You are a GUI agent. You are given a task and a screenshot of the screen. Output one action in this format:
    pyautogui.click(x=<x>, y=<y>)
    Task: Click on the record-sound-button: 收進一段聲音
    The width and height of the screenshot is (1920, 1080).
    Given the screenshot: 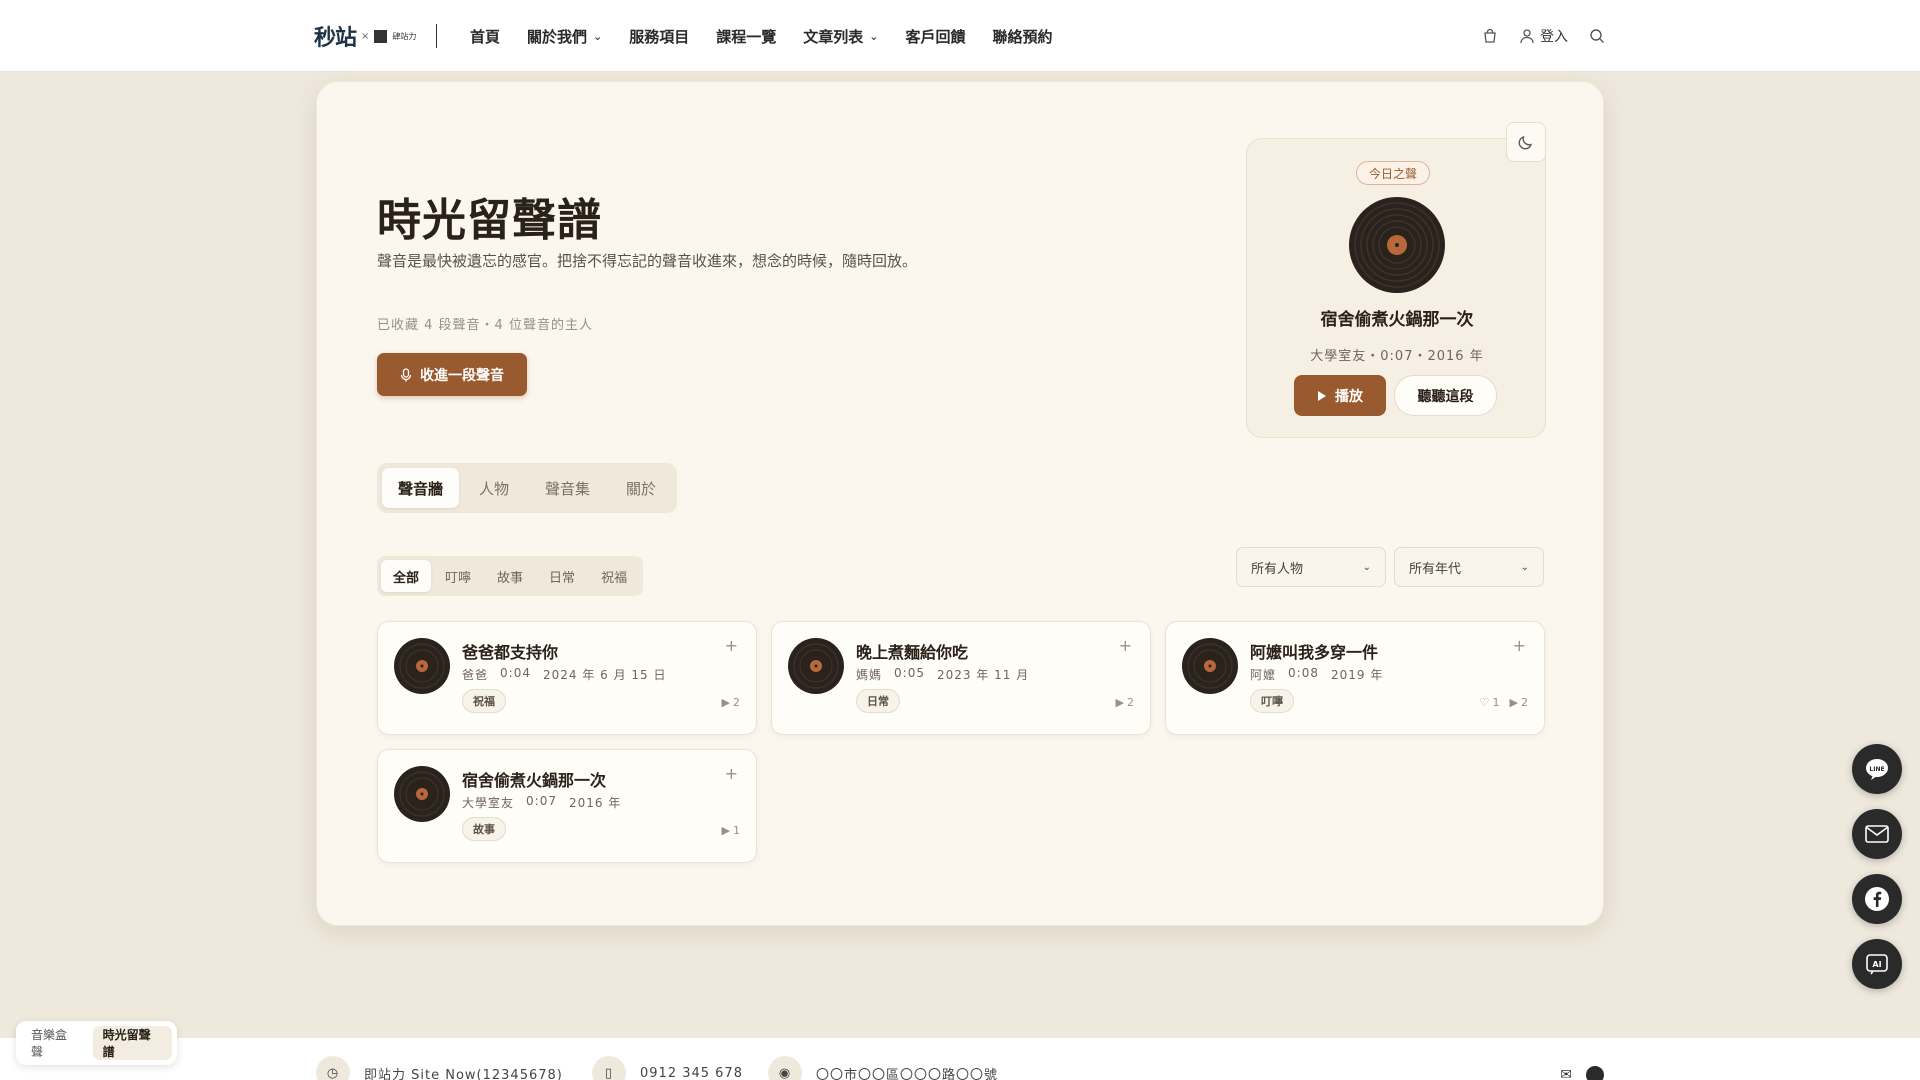 What is the action you would take?
    pyautogui.click(x=452, y=374)
    